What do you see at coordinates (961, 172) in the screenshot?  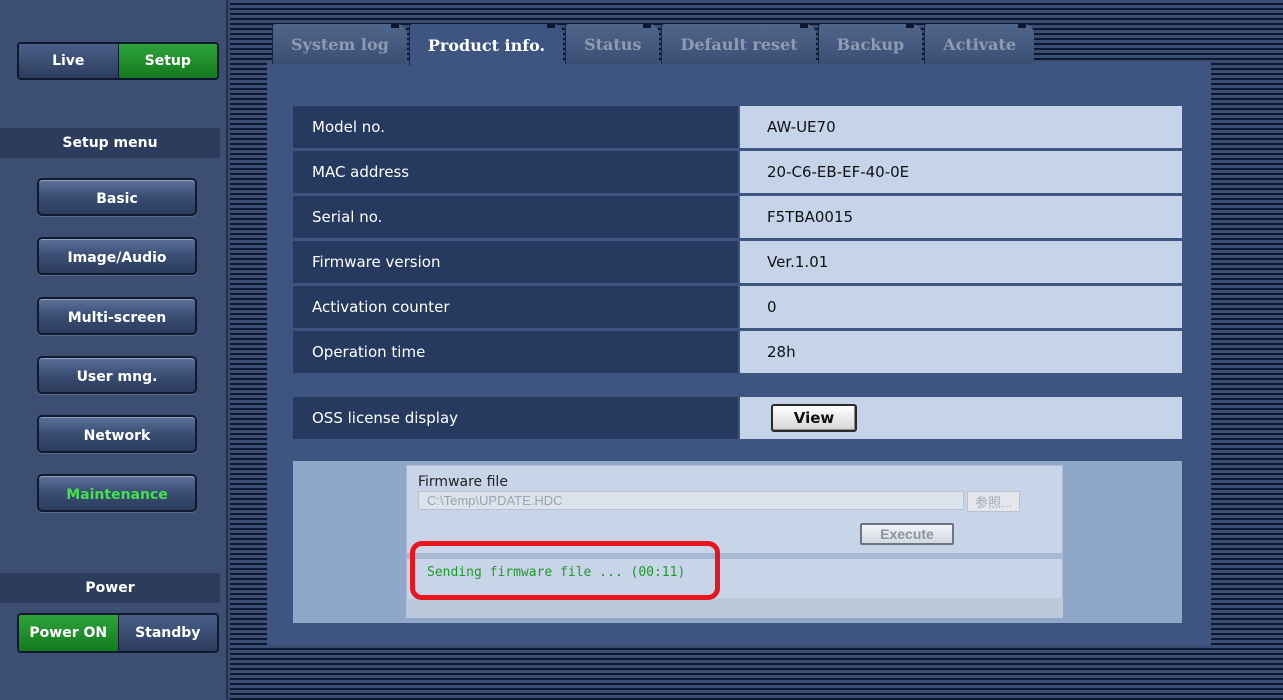 I see `info-value: 20-C6-EB-EF-40-0E` at bounding box center [961, 172].